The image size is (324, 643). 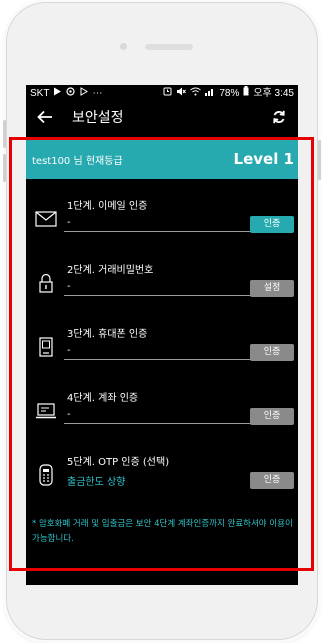 What do you see at coordinates (107, 206) in the screenshot?
I see `step-label: 1단계. 이메일 인증` at bounding box center [107, 206].